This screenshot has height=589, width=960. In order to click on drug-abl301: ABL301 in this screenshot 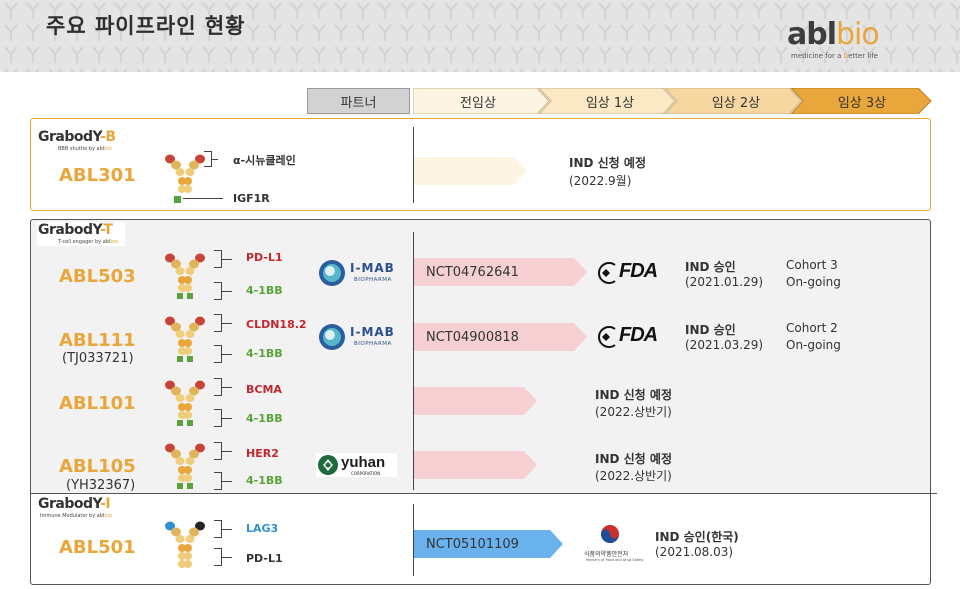, I will do `click(97, 175)`.